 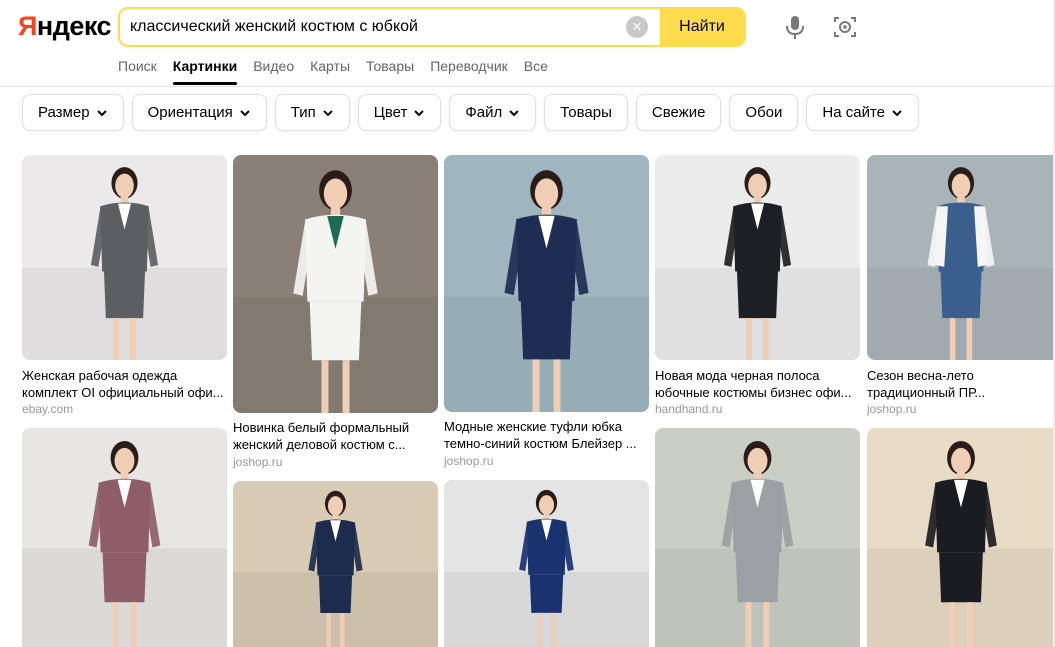 What do you see at coordinates (373, 27) in the screenshot?
I see `search-input` at bounding box center [373, 27].